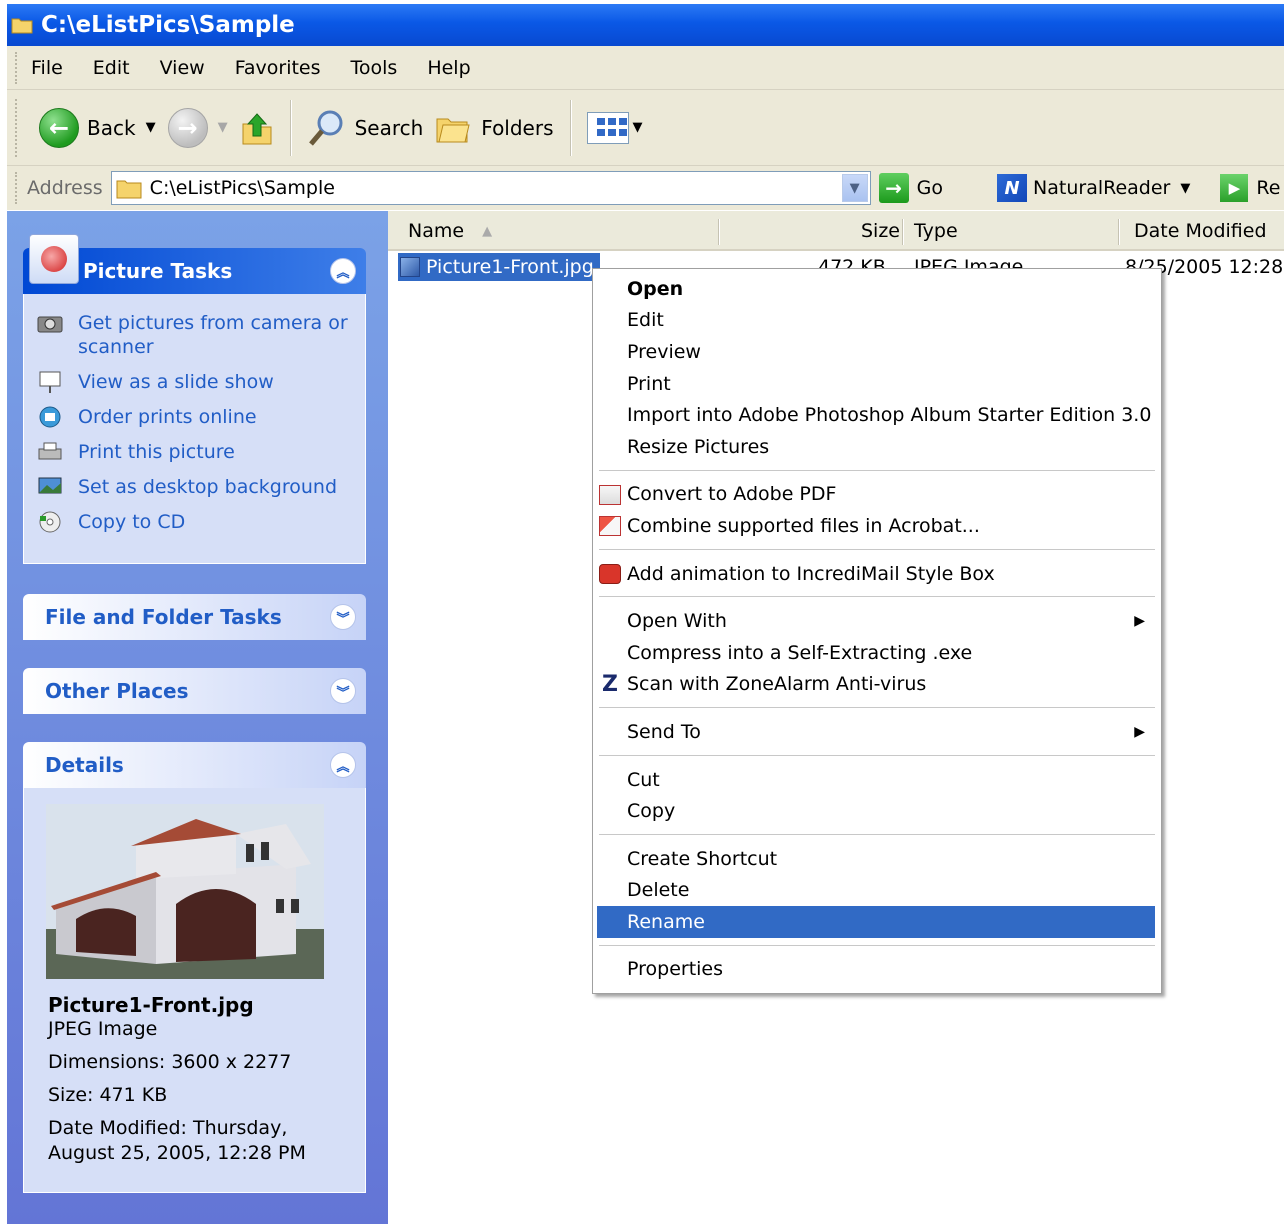  I want to click on address-grip, so click(17, 188).